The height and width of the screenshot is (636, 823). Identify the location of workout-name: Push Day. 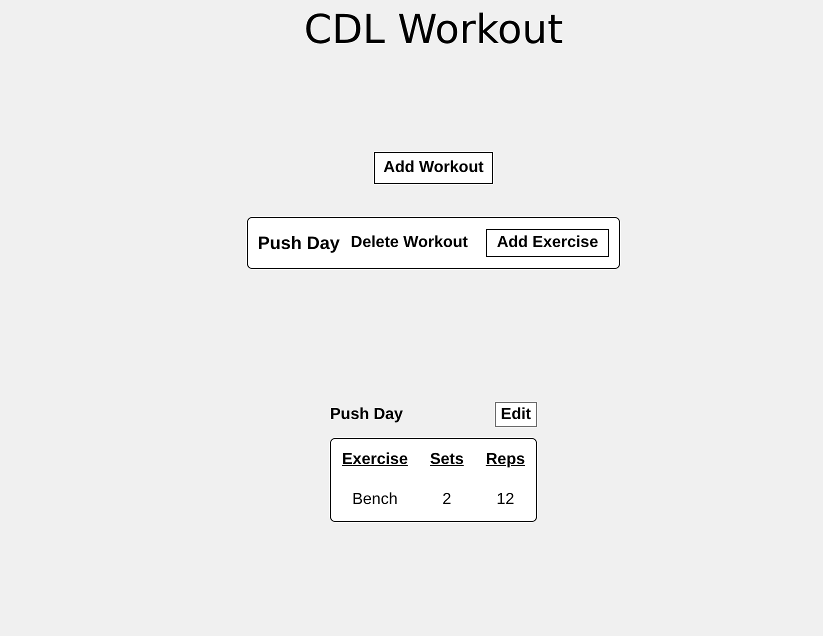
(299, 243).